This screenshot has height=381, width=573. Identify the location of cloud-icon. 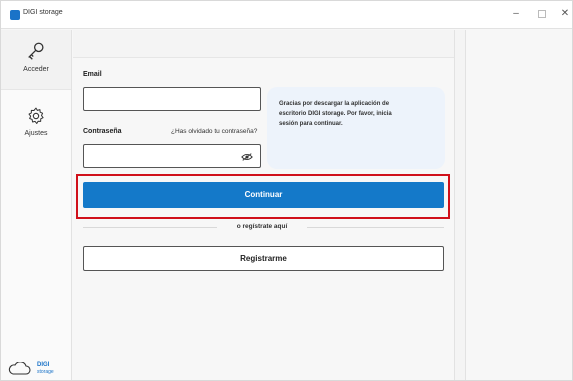
(19, 368).